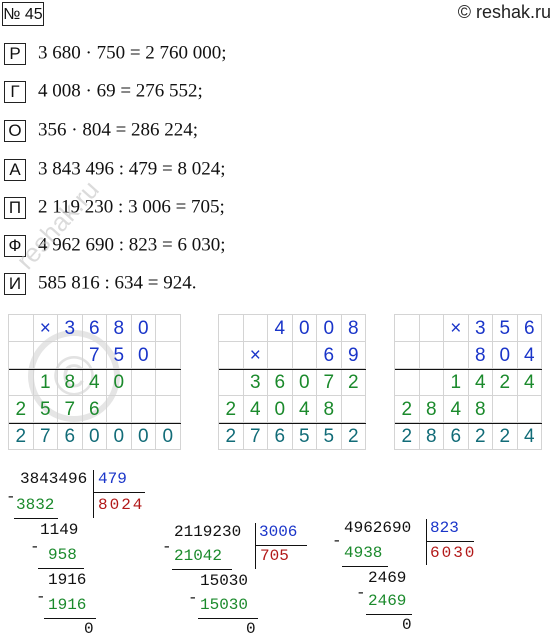 The image size is (557, 639). I want to click on letter-box: А, so click(15, 169).